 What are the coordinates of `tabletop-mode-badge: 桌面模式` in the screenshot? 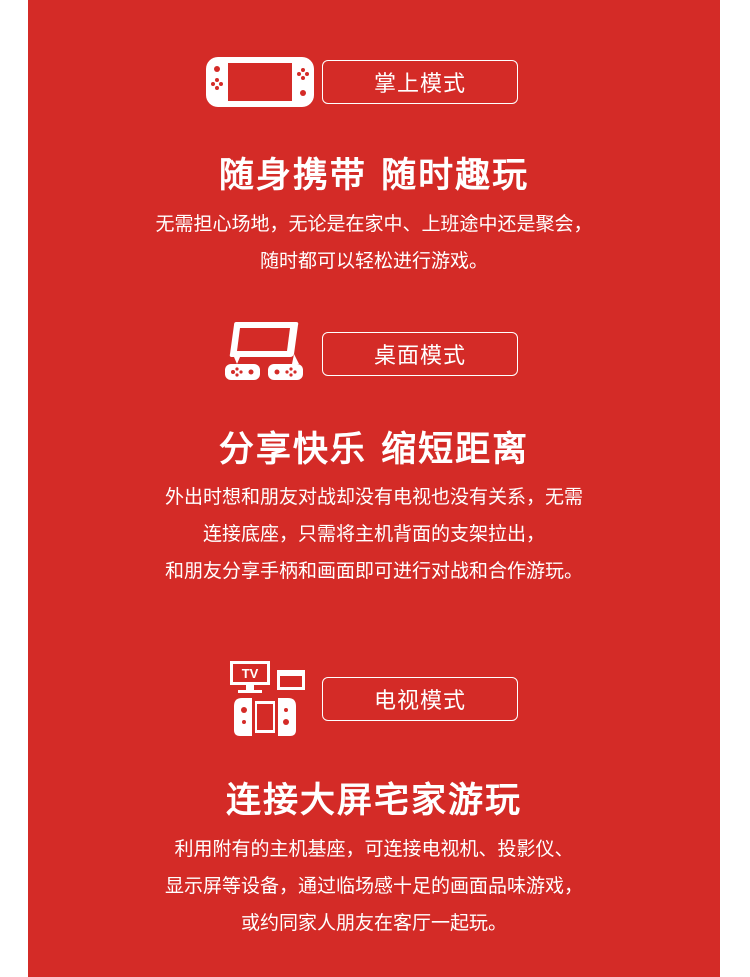 It's located at (420, 354).